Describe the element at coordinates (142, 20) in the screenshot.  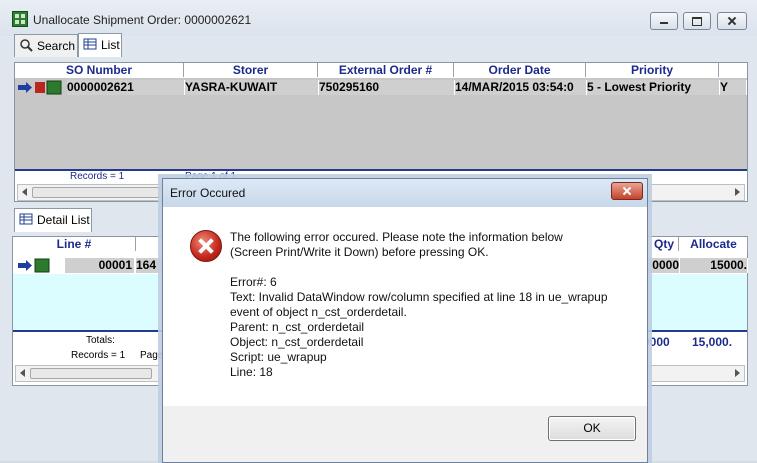
I see `window-title: Unallocate Shipment Order: 0000002621` at that location.